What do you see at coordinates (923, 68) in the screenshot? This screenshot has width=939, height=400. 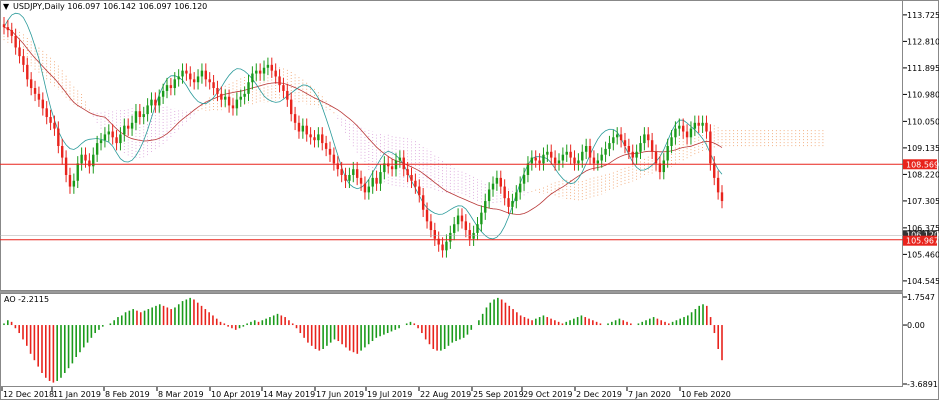 I see `price-tick-label: 111.895` at bounding box center [923, 68].